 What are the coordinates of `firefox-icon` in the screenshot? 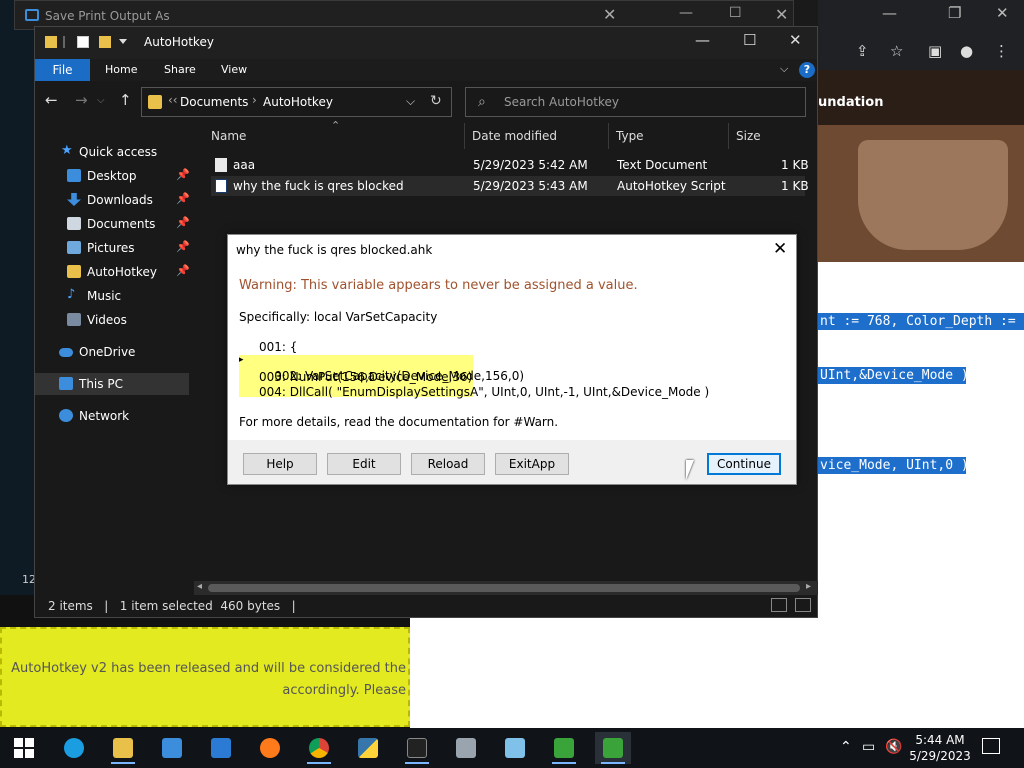 It's located at (270, 748).